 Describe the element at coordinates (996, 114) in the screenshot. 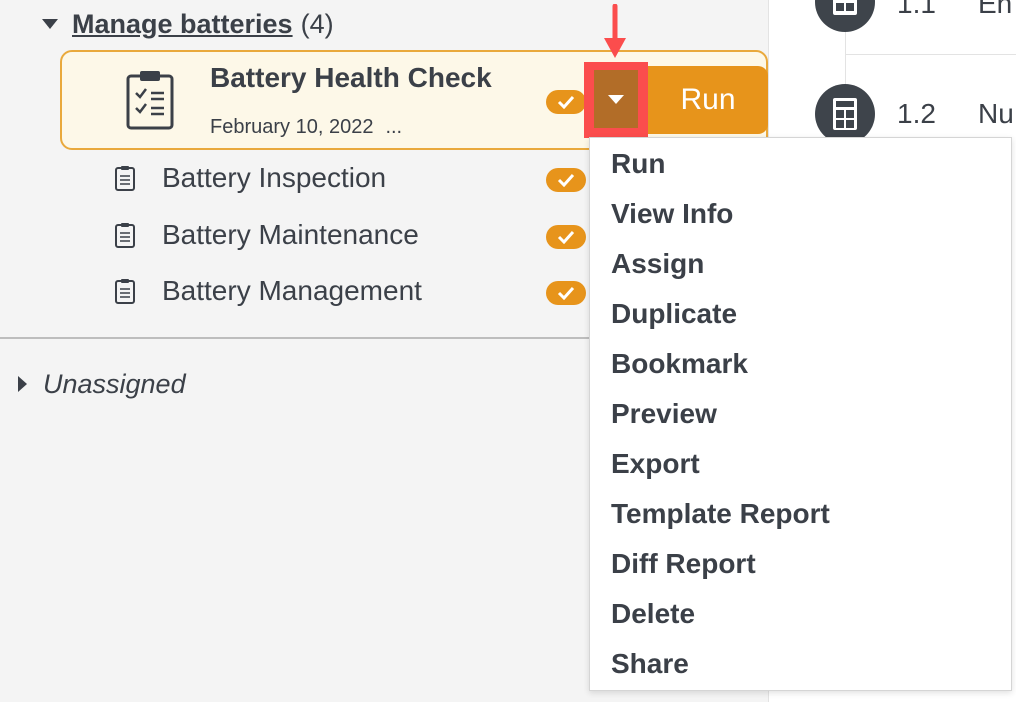

I see `outline-text: Nu` at that location.